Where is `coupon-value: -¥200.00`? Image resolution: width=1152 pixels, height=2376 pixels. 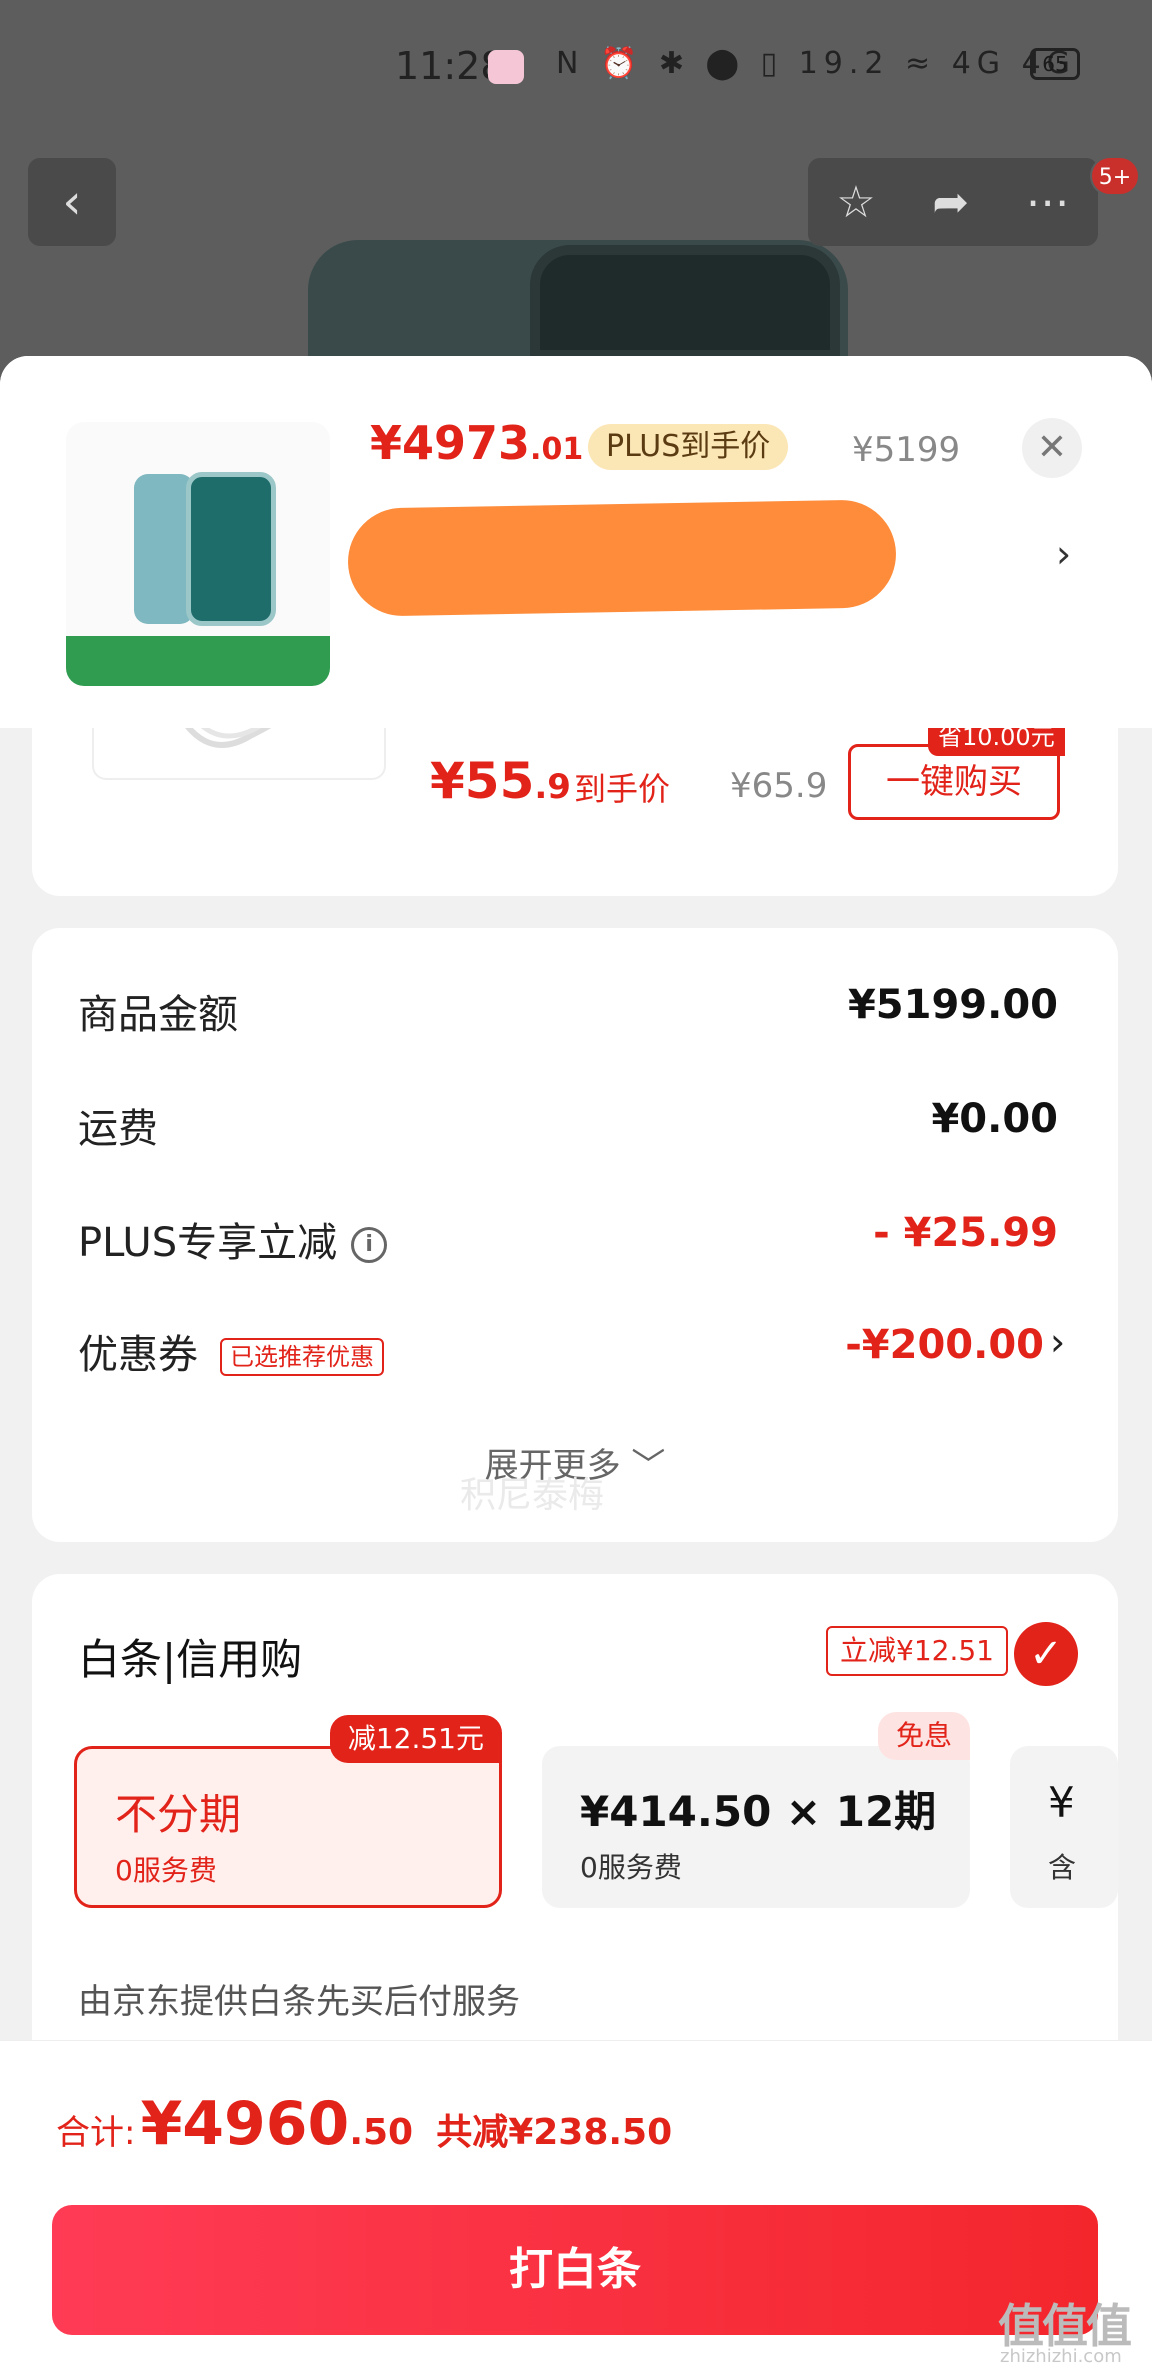 coupon-value: -¥200.00 is located at coordinates (944, 1345).